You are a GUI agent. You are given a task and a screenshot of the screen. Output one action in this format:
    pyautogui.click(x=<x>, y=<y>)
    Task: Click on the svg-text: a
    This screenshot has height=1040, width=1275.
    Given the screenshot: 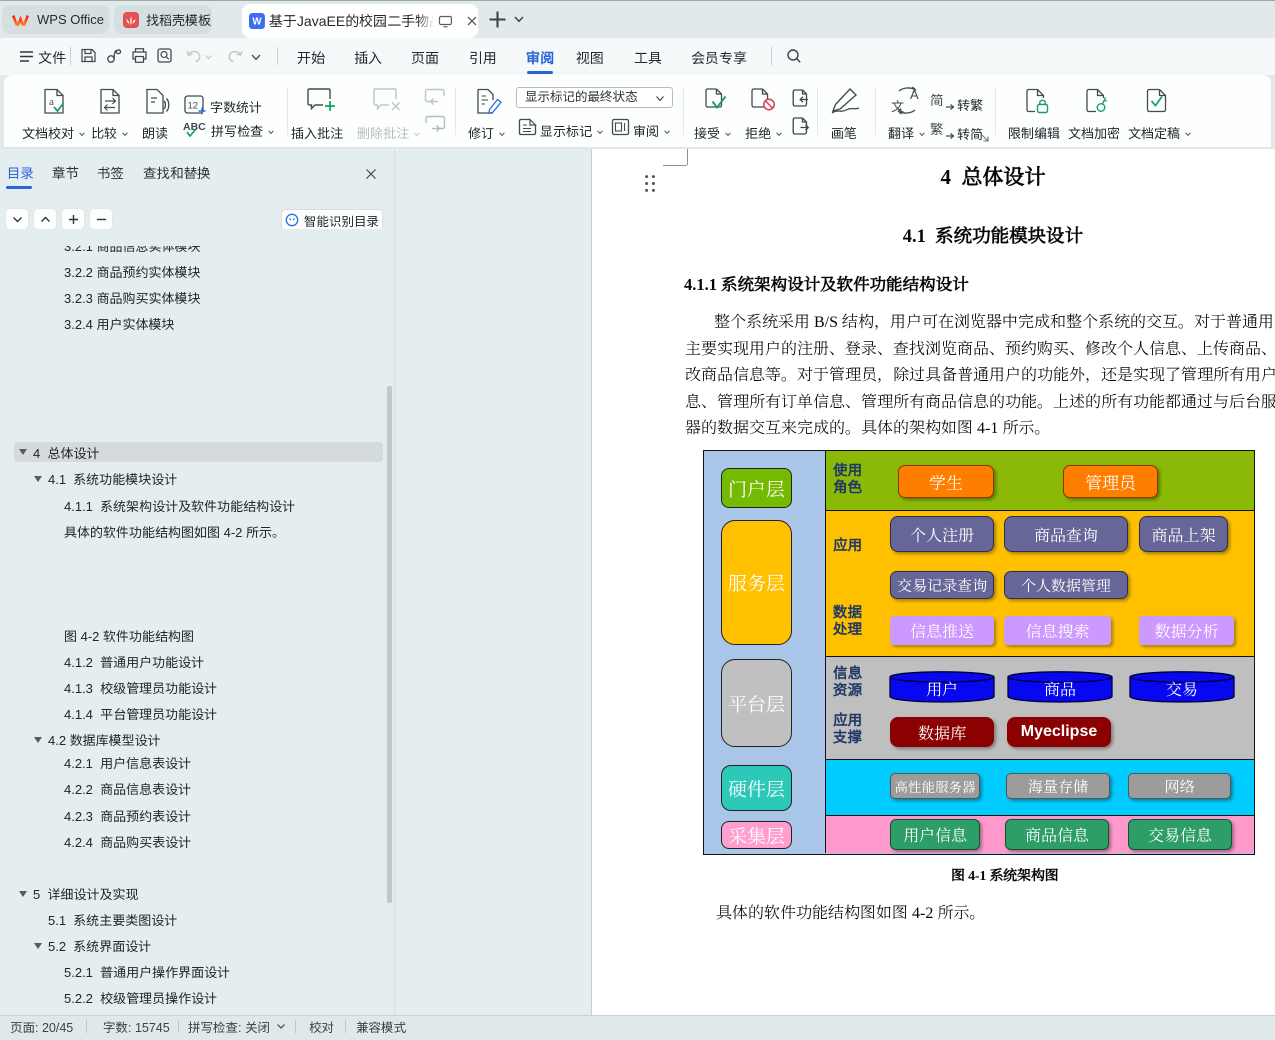 What is the action you would take?
    pyautogui.click(x=51, y=102)
    